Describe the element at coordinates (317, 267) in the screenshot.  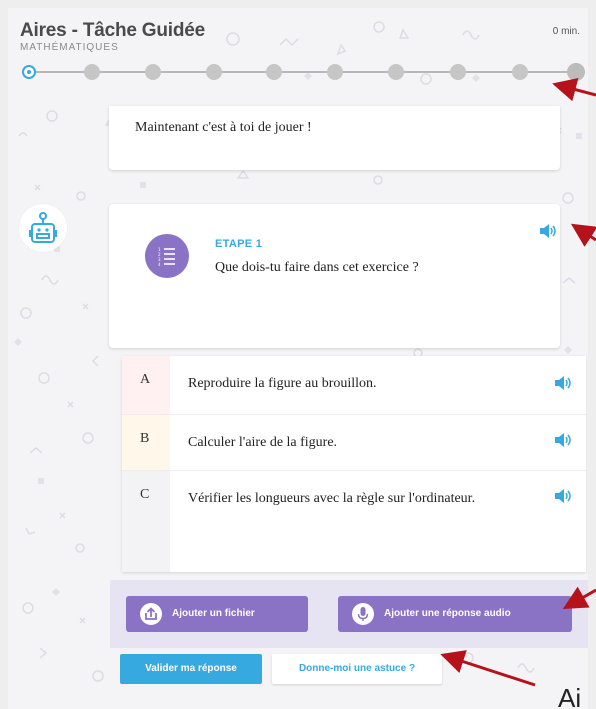
I see `step-question: Que dois-tu faire dans cet exercice ?` at that location.